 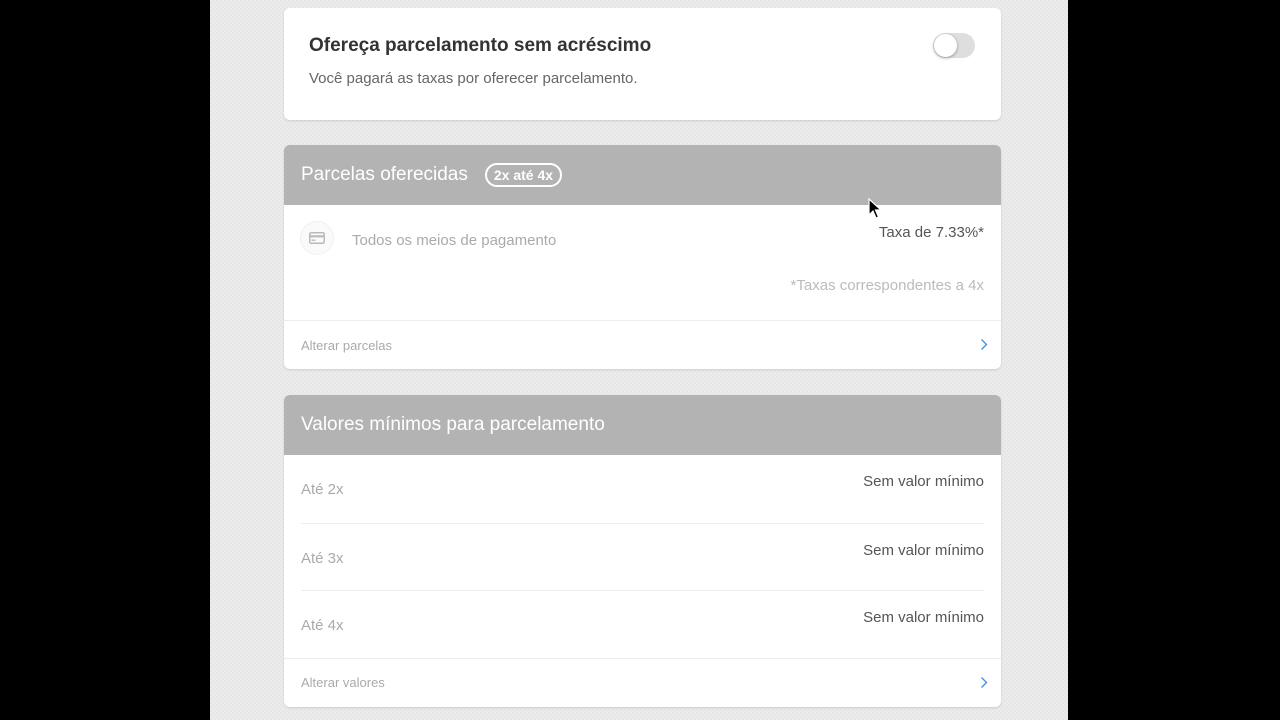 I want to click on fee-rate: Taxa de 7.33%*, so click(x=931, y=232).